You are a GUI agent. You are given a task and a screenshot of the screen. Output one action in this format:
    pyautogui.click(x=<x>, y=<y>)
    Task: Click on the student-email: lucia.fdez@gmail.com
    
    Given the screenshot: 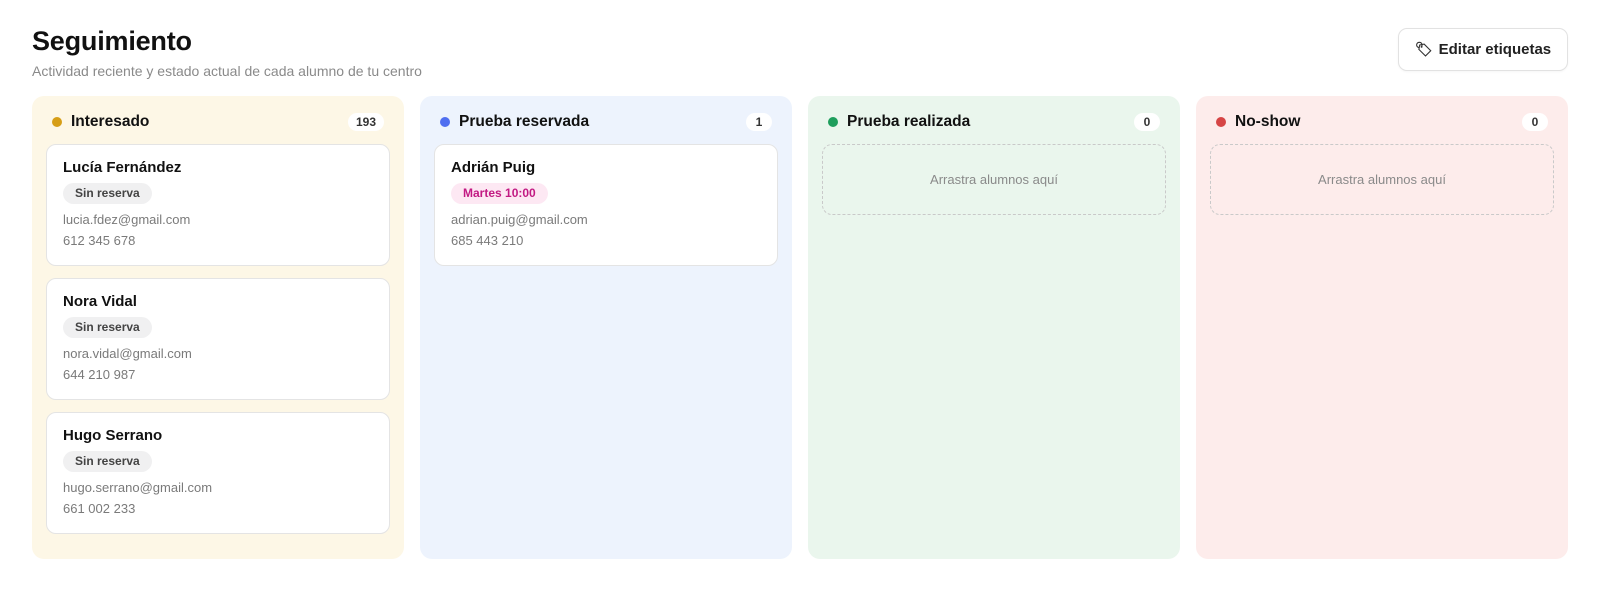 What is the action you would take?
    pyautogui.click(x=127, y=219)
    